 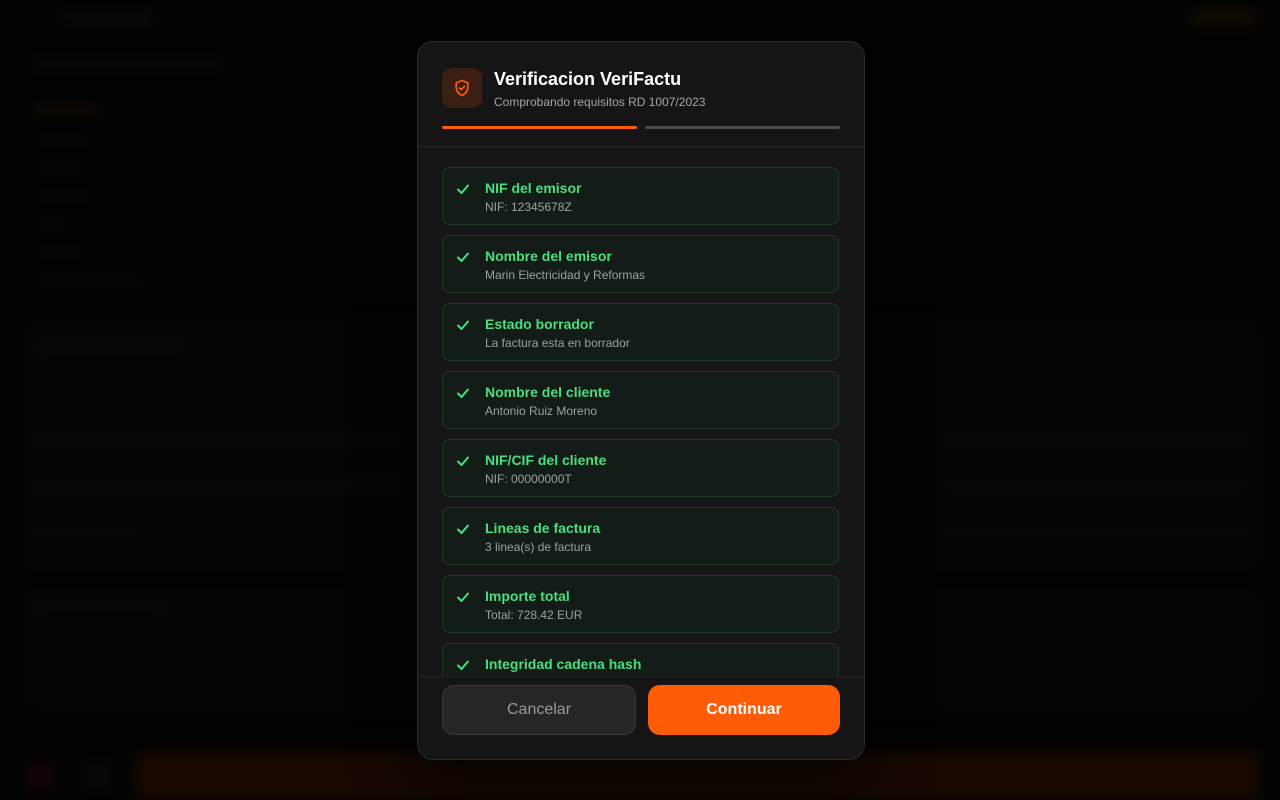 I want to click on check-item: Nombre del cliente Antonio Ruiz Moreno, so click(x=640, y=400).